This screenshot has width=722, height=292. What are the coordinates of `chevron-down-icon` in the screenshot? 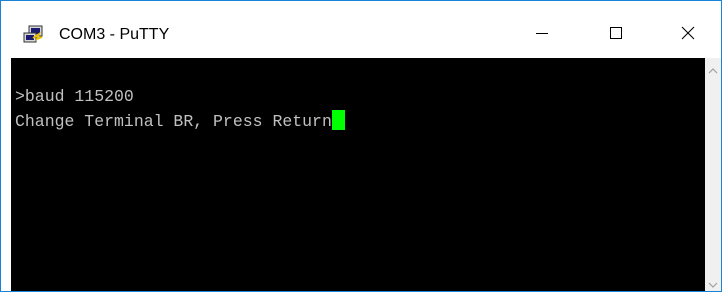 It's located at (713, 284).